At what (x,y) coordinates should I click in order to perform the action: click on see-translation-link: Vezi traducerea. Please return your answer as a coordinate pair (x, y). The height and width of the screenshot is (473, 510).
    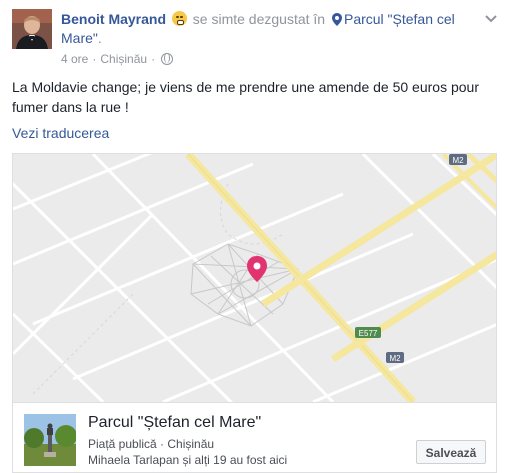
    Looking at the image, I should click on (60, 133).